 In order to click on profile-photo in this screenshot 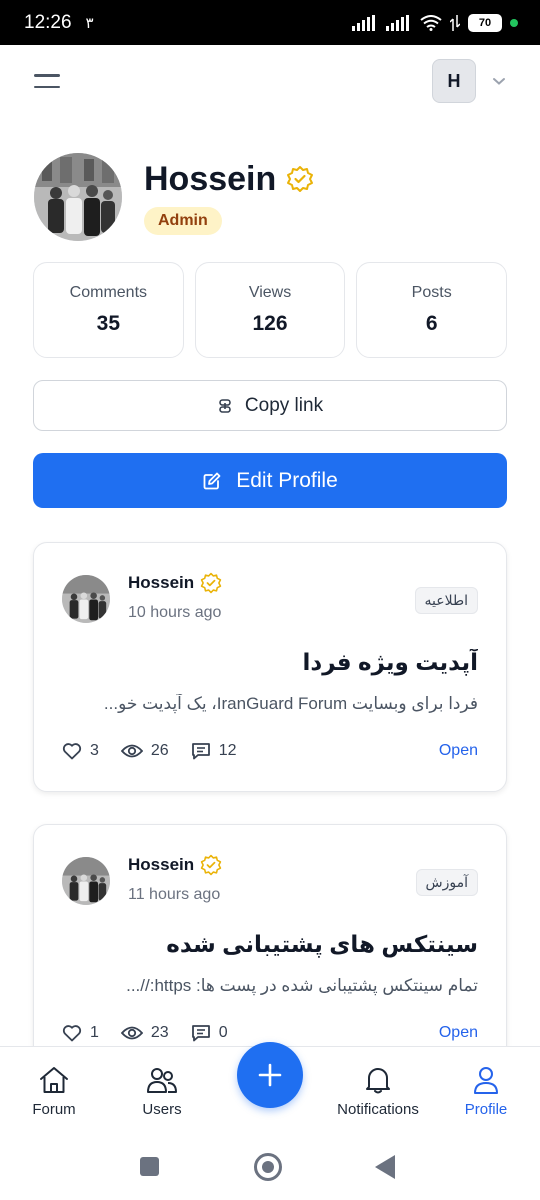, I will do `click(78, 197)`.